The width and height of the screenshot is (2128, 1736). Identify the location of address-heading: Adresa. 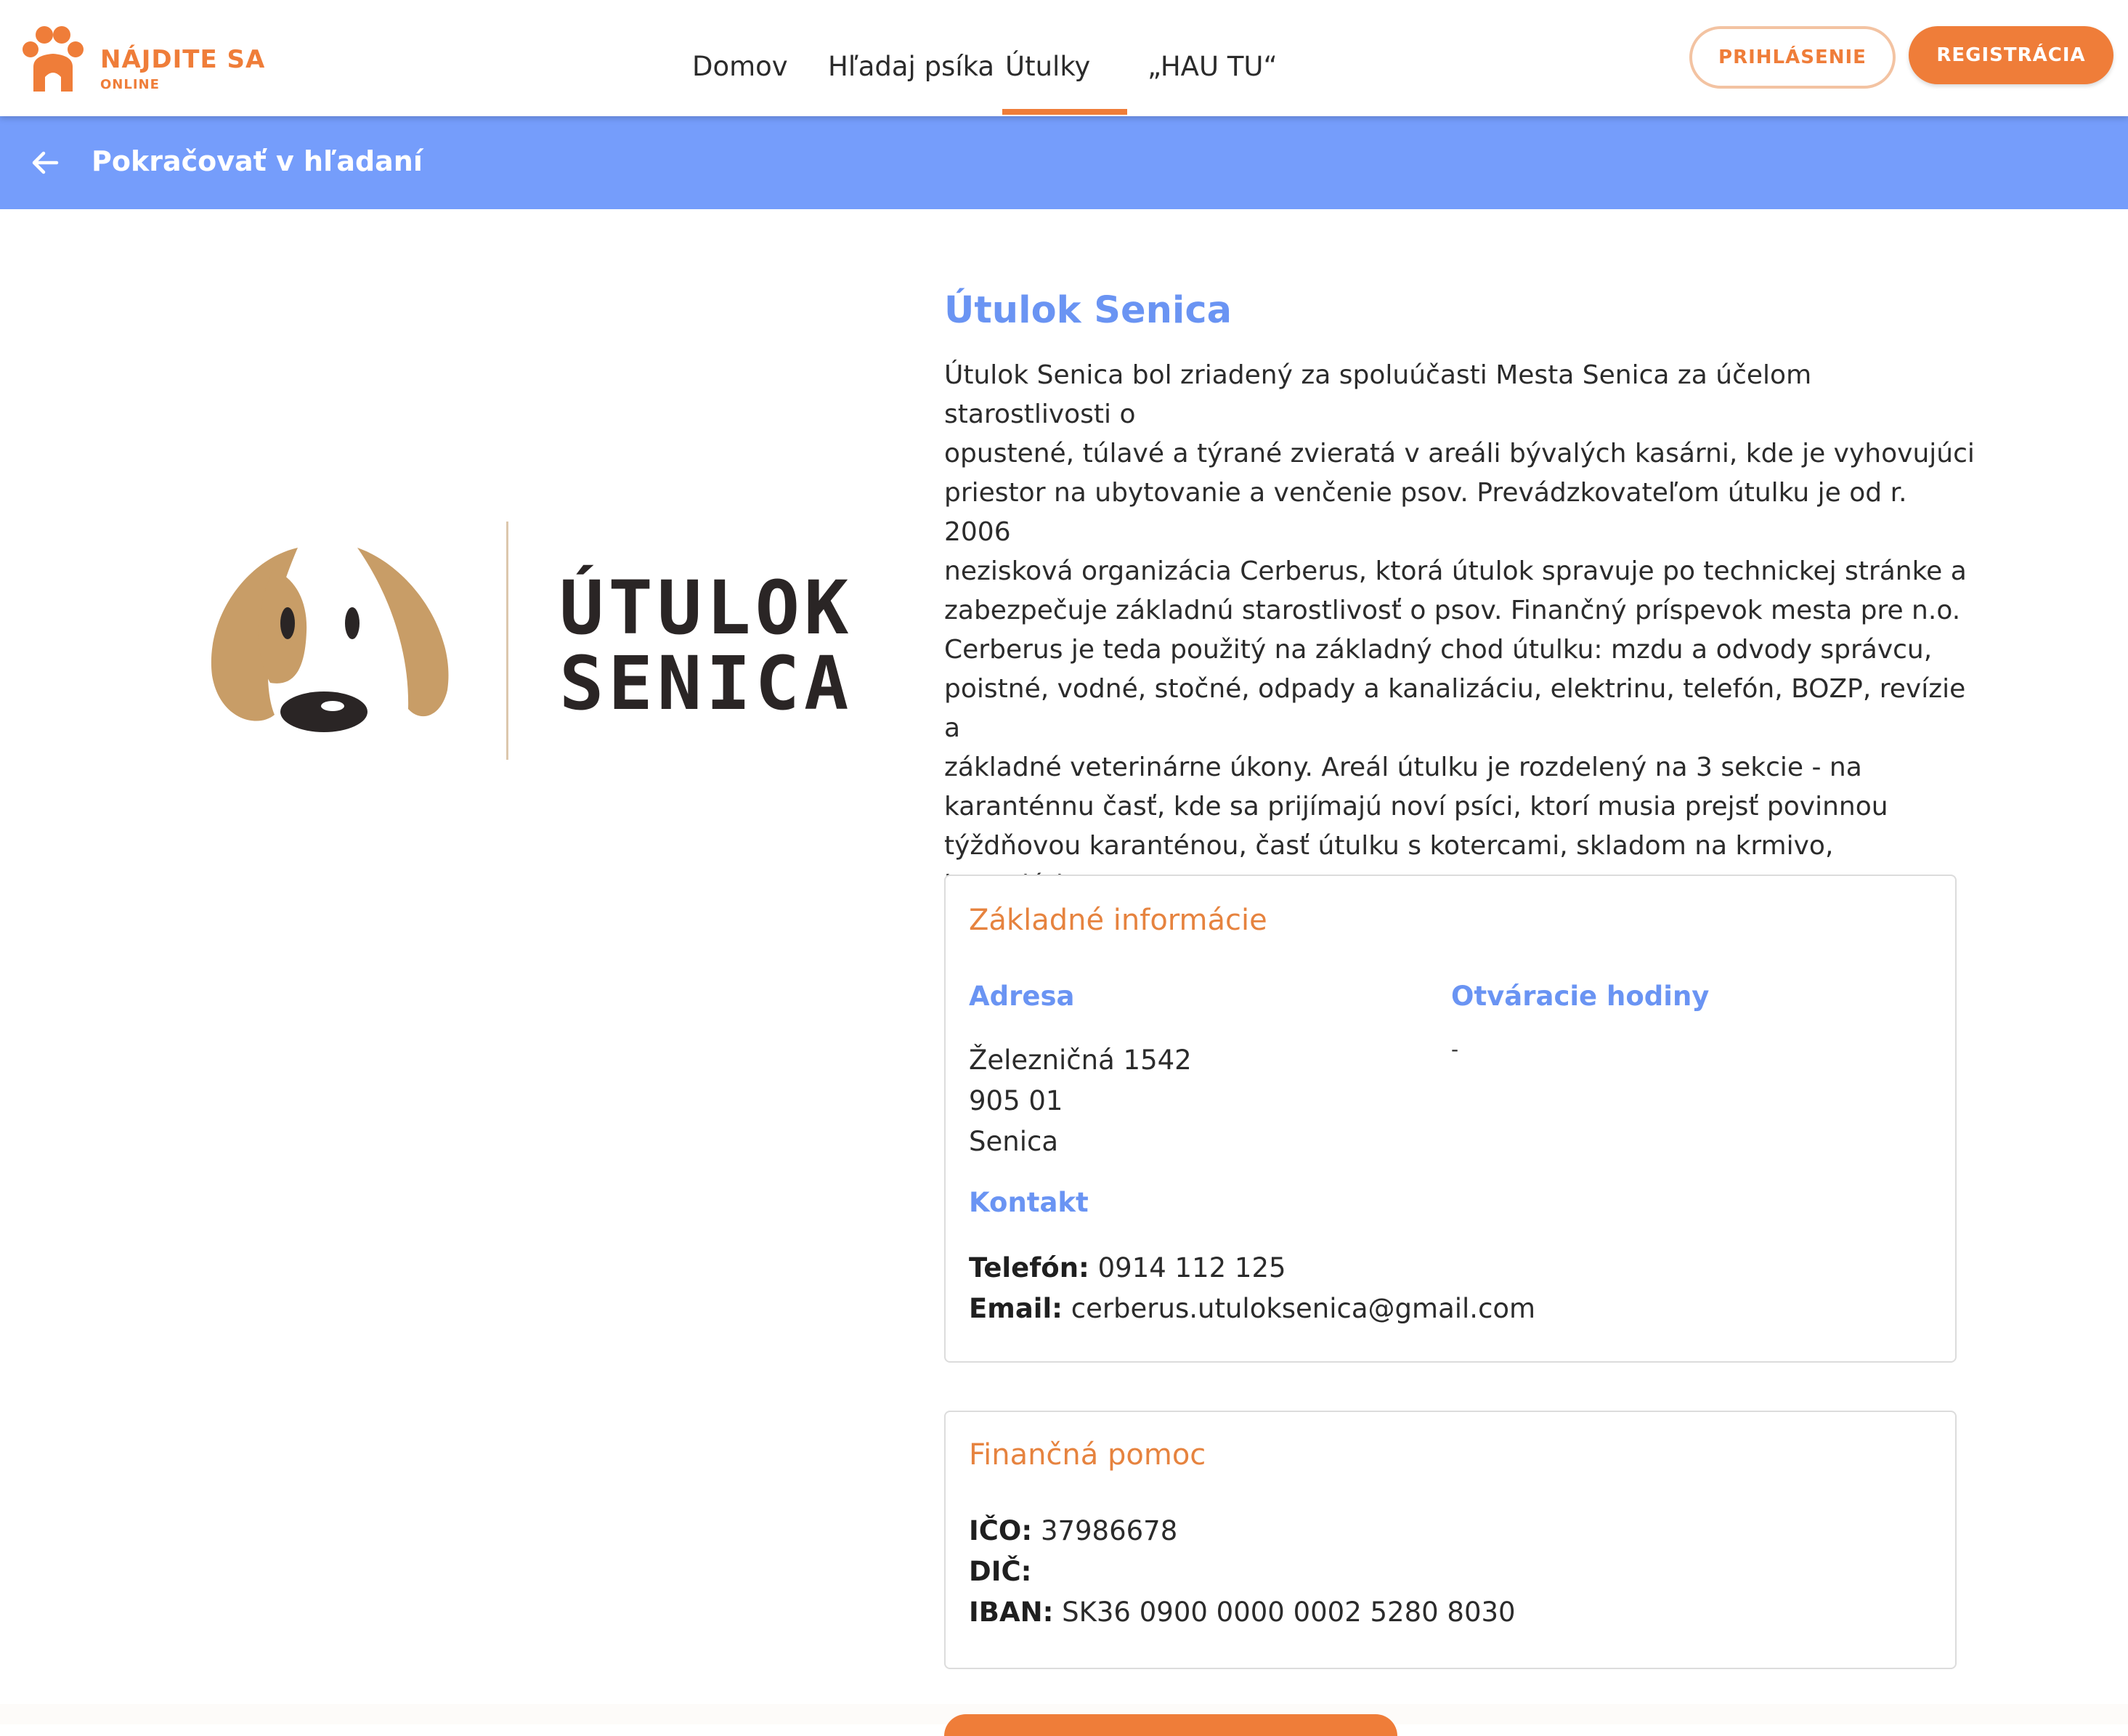
(1022, 996).